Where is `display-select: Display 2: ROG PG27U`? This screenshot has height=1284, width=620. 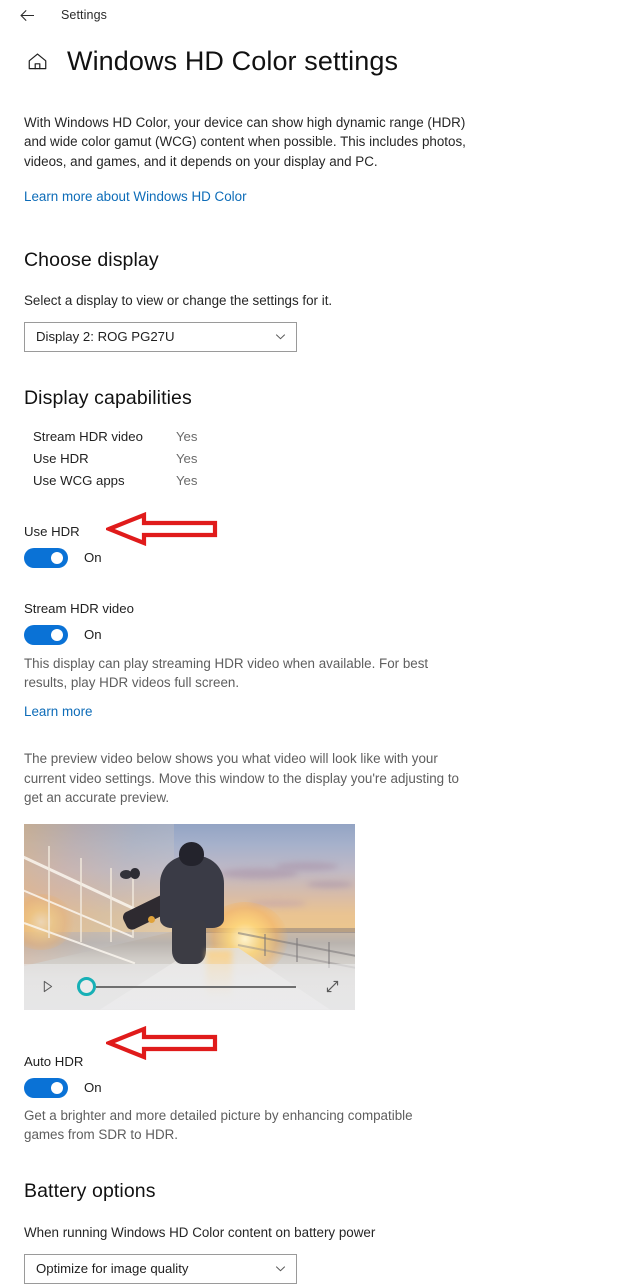
display-select: Display 2: ROG PG27U is located at coordinates (160, 336).